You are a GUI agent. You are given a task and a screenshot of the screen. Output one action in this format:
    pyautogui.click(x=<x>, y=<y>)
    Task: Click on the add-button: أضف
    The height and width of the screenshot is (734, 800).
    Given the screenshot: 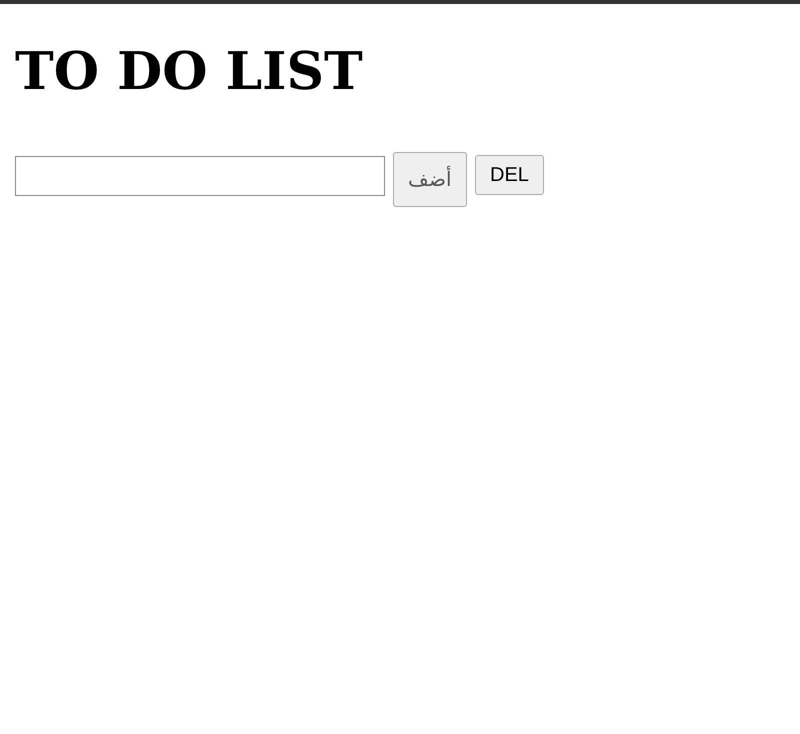 What is the action you would take?
    pyautogui.click(x=430, y=179)
    